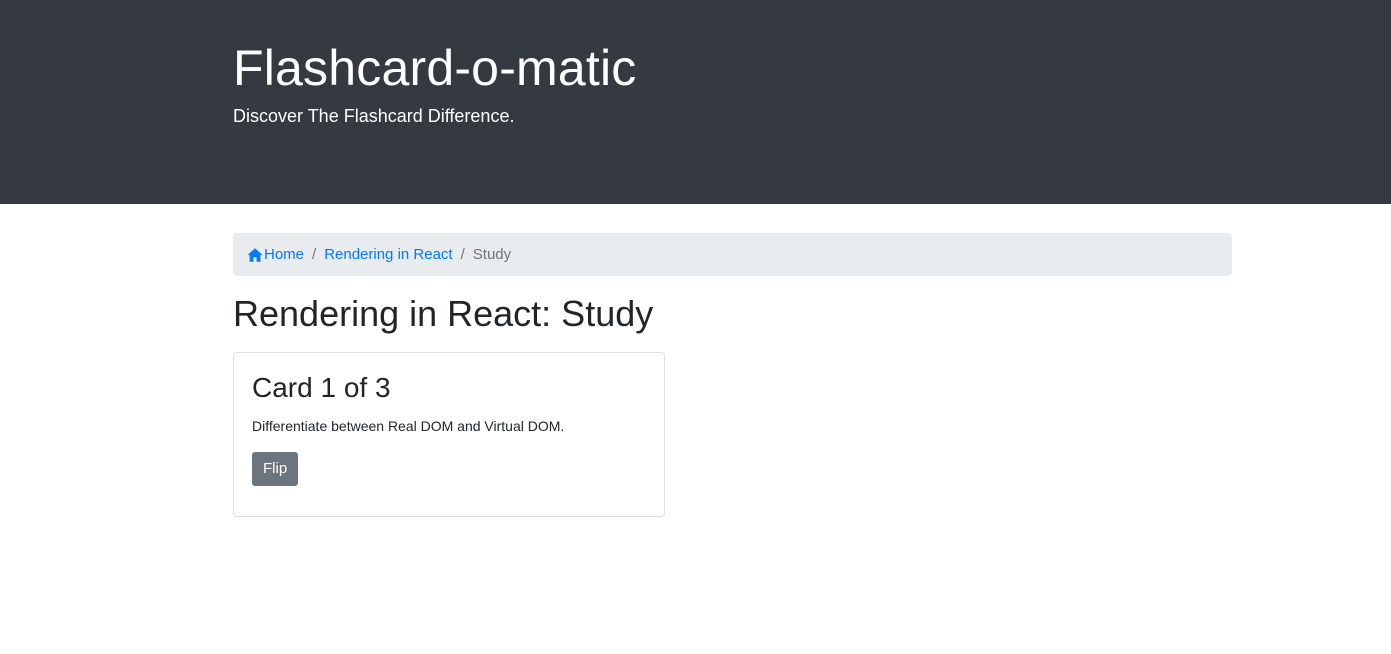 The width and height of the screenshot is (1391, 654). What do you see at coordinates (275, 469) in the screenshot?
I see `flip-button: Flip` at bounding box center [275, 469].